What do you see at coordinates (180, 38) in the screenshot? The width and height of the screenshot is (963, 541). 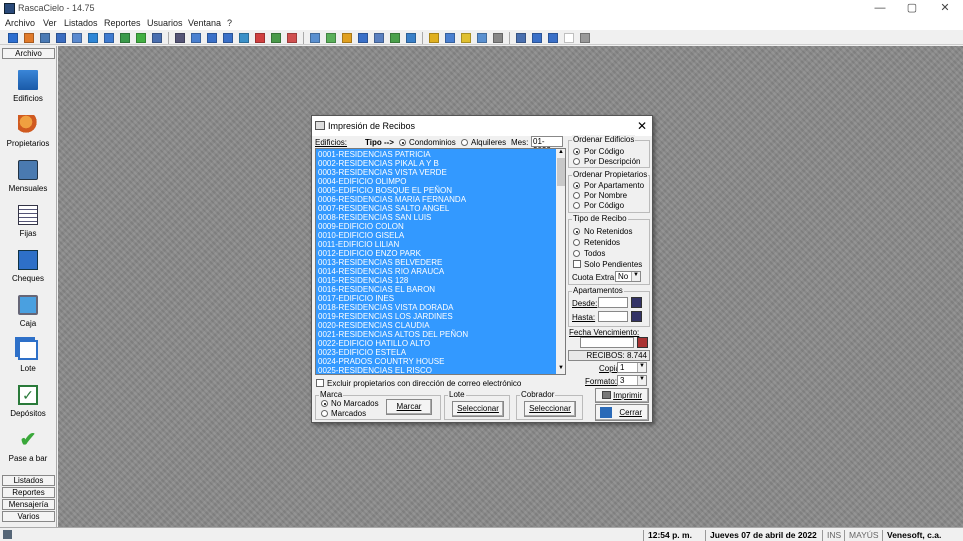 I see `grid-icon` at bounding box center [180, 38].